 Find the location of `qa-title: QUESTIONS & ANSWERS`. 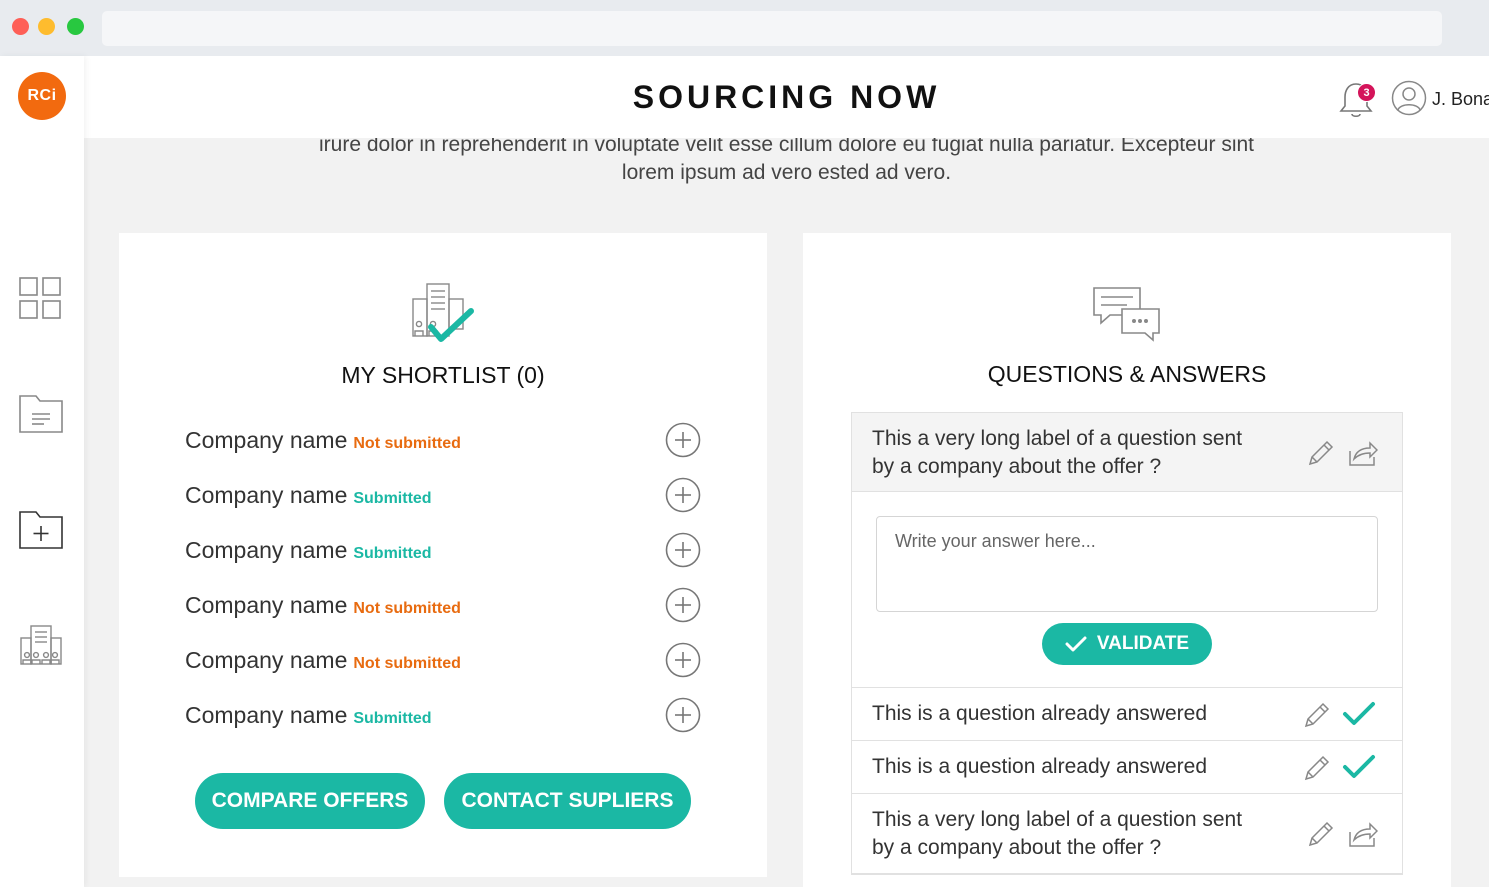

qa-title: QUESTIONS & ANSWERS is located at coordinates (1127, 374).